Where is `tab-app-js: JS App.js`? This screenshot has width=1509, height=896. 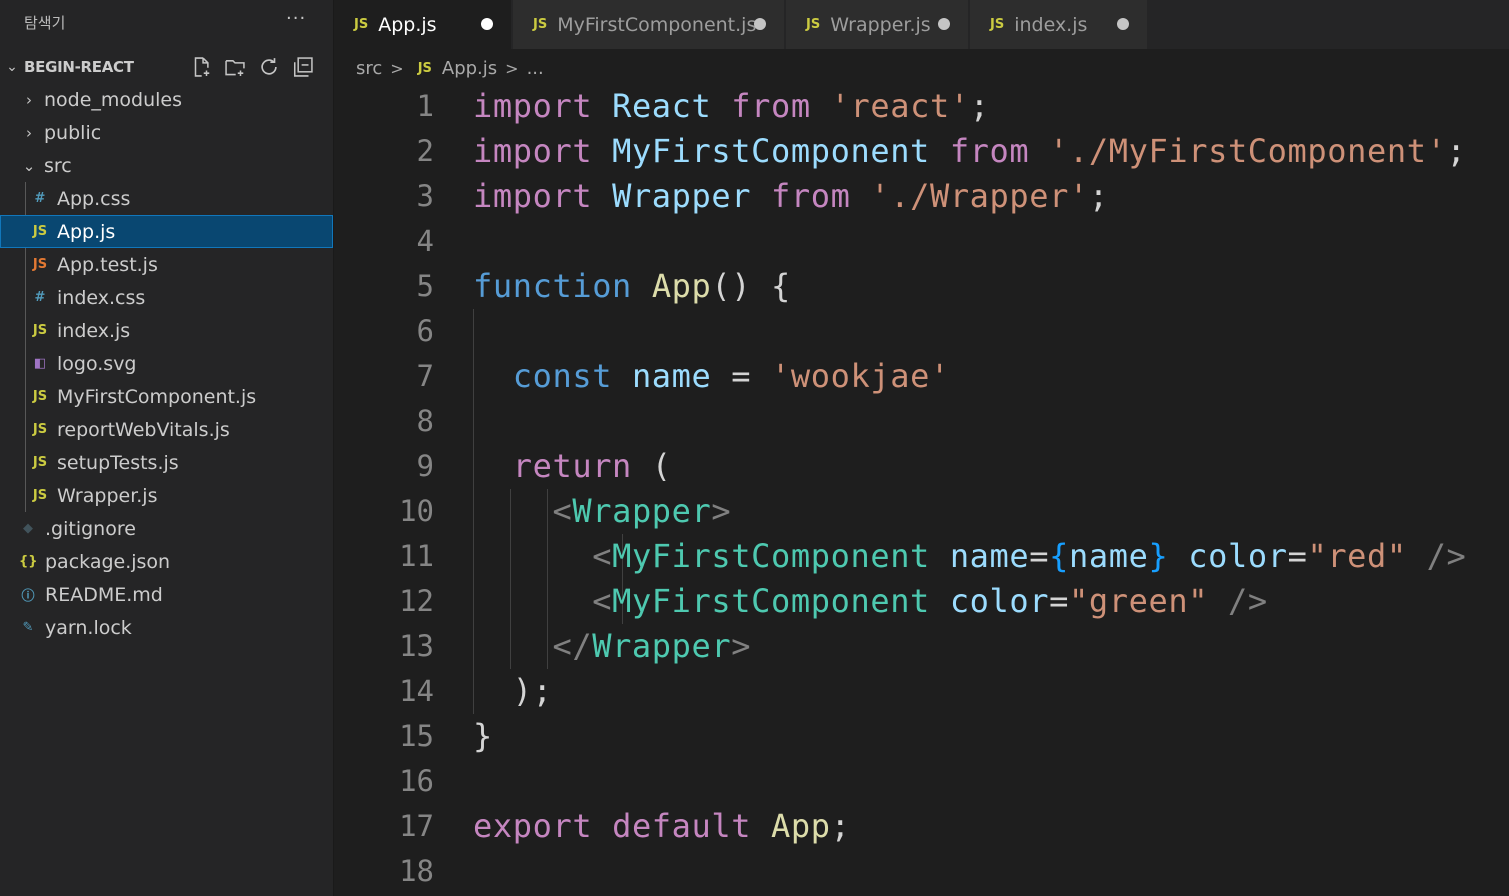 tab-app-js: JS App.js is located at coordinates (423, 24).